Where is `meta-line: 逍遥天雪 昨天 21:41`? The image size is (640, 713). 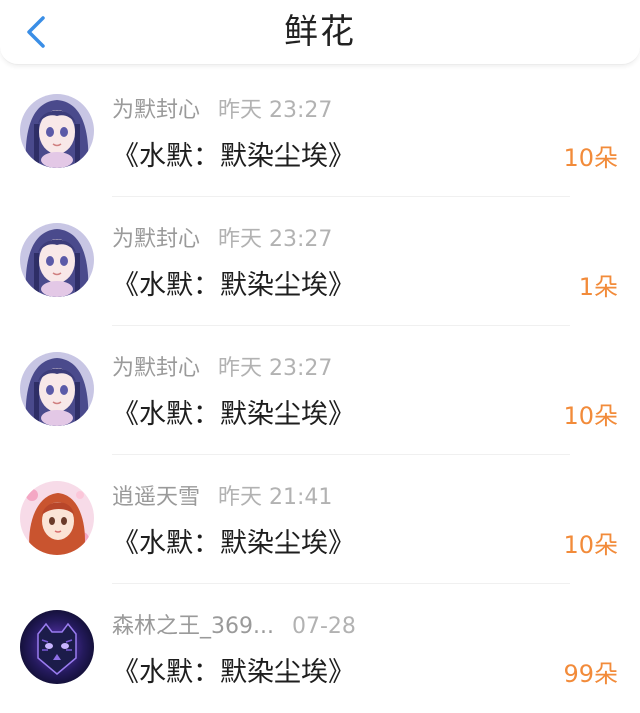
meta-line: 逍遥天雪 昨天 21:41 is located at coordinates (222, 495).